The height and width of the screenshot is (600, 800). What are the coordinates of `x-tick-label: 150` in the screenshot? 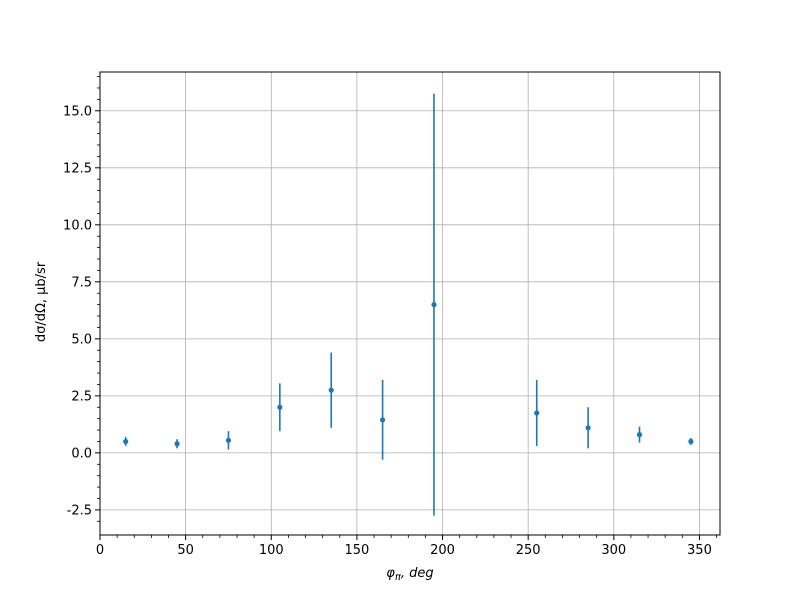 It's located at (356, 550).